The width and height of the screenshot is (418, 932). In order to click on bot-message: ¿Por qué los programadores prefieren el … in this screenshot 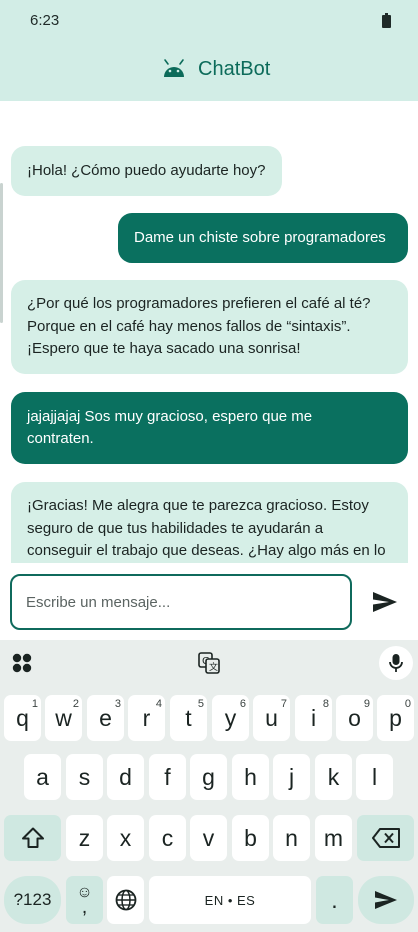, I will do `click(209, 327)`.